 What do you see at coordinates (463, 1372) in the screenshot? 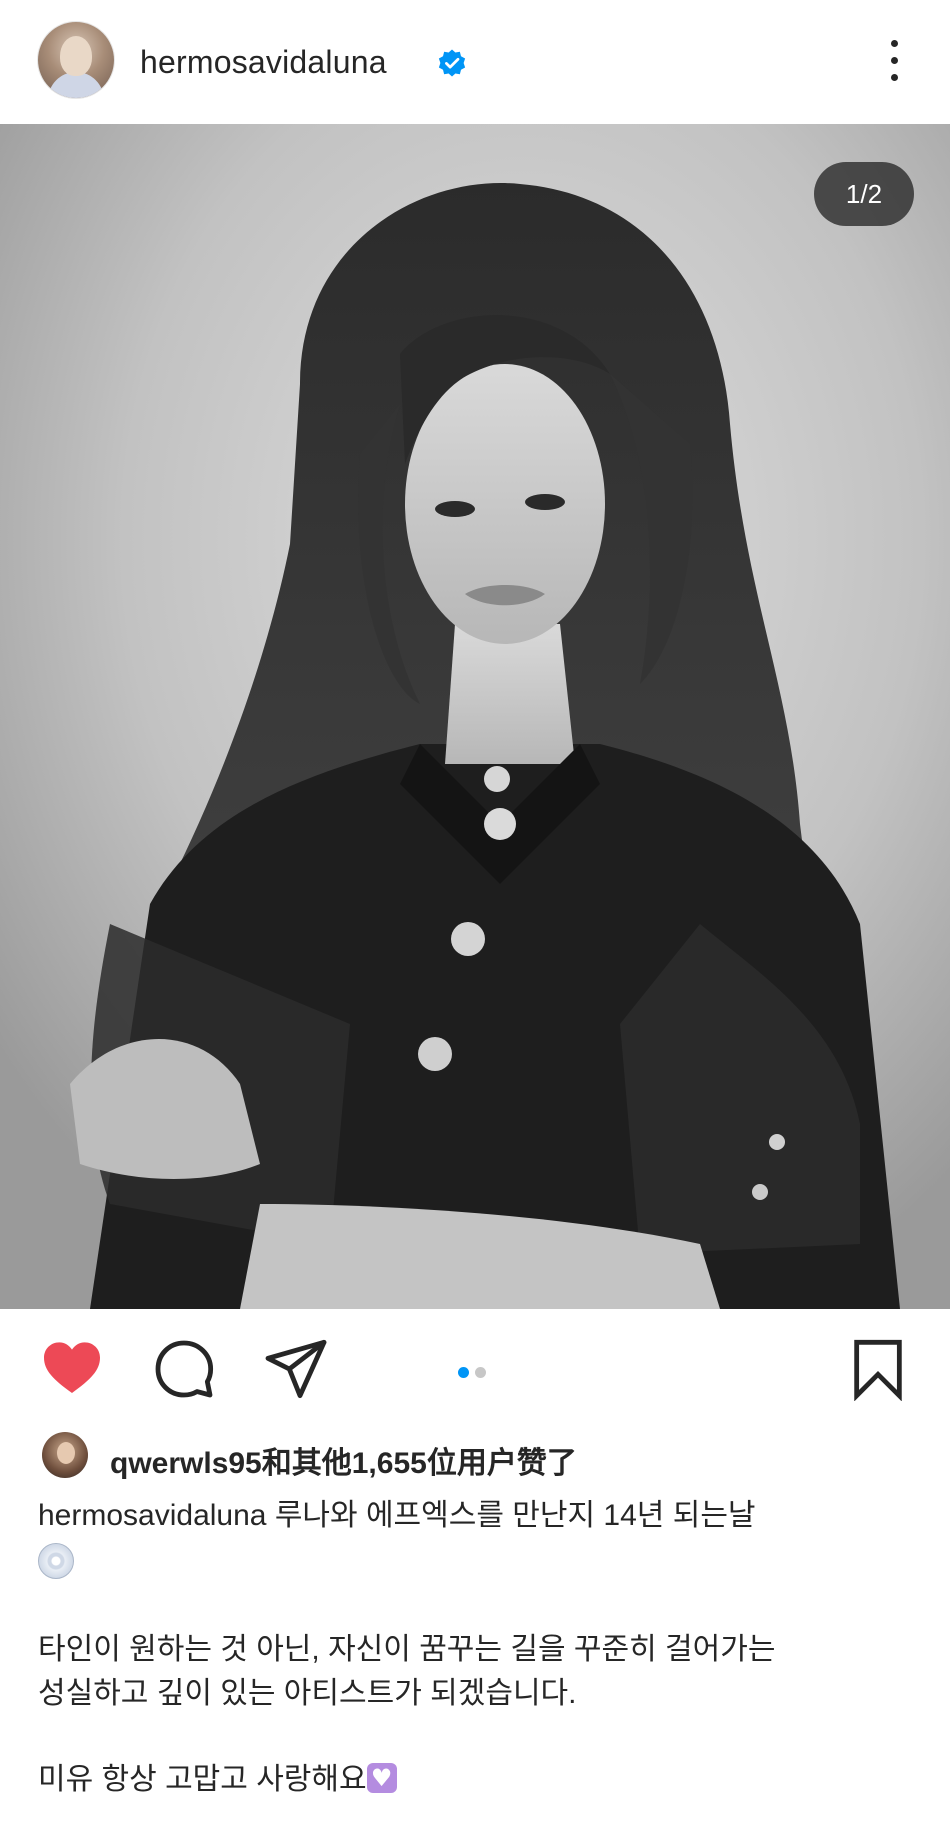
I see `carousel-dot-active` at bounding box center [463, 1372].